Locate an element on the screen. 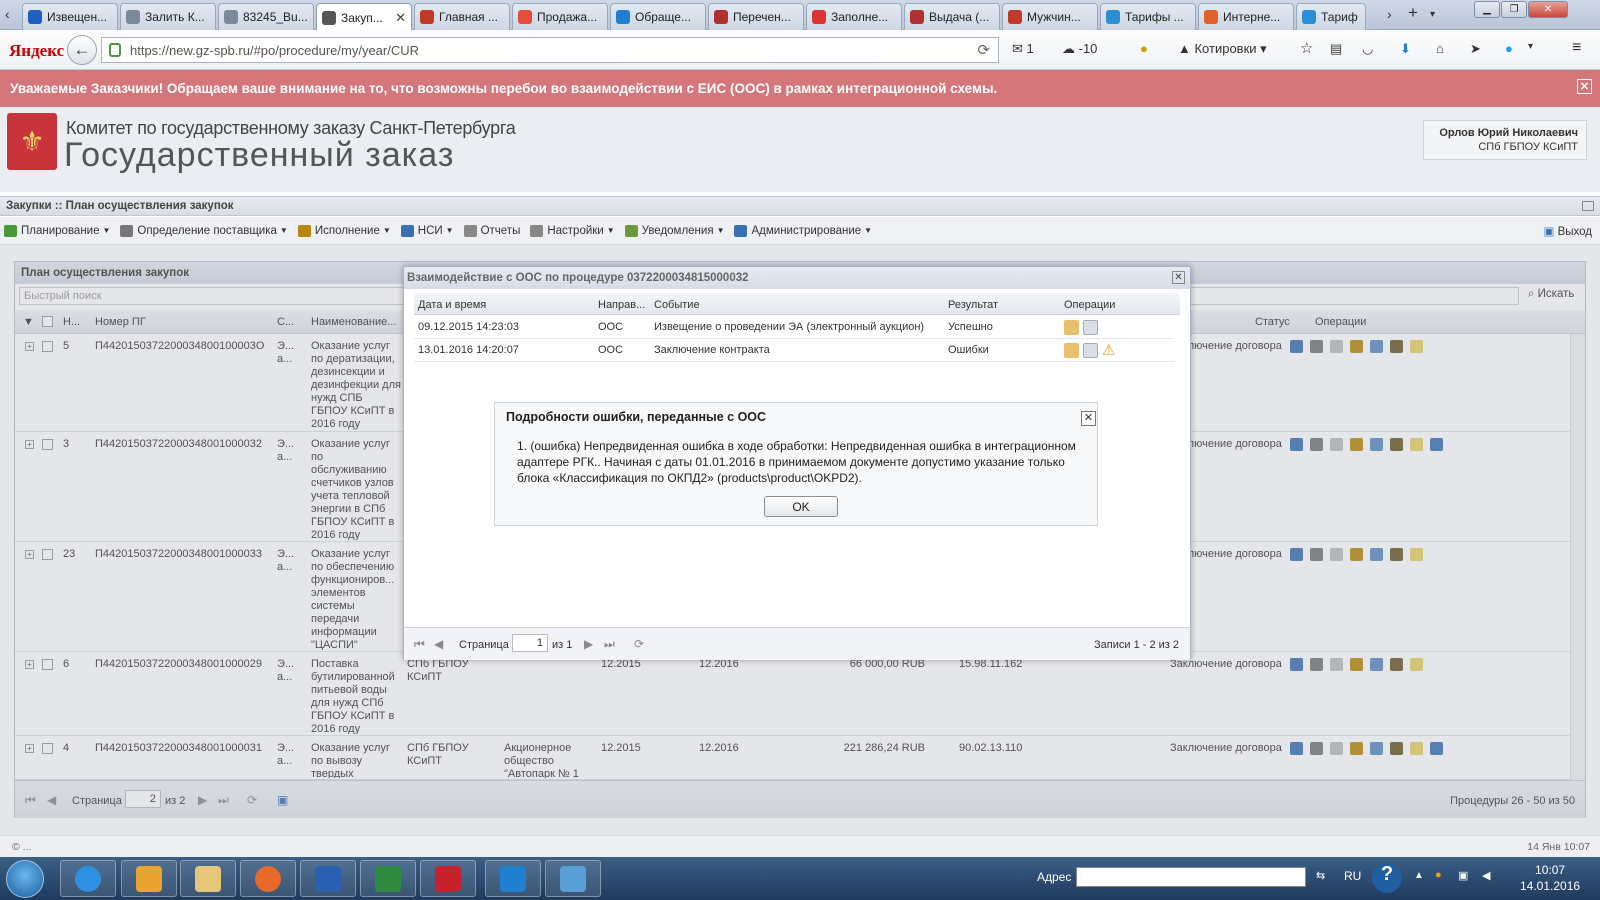 The image size is (1600, 900). download-icon: ⬇ is located at coordinates (1405, 49).